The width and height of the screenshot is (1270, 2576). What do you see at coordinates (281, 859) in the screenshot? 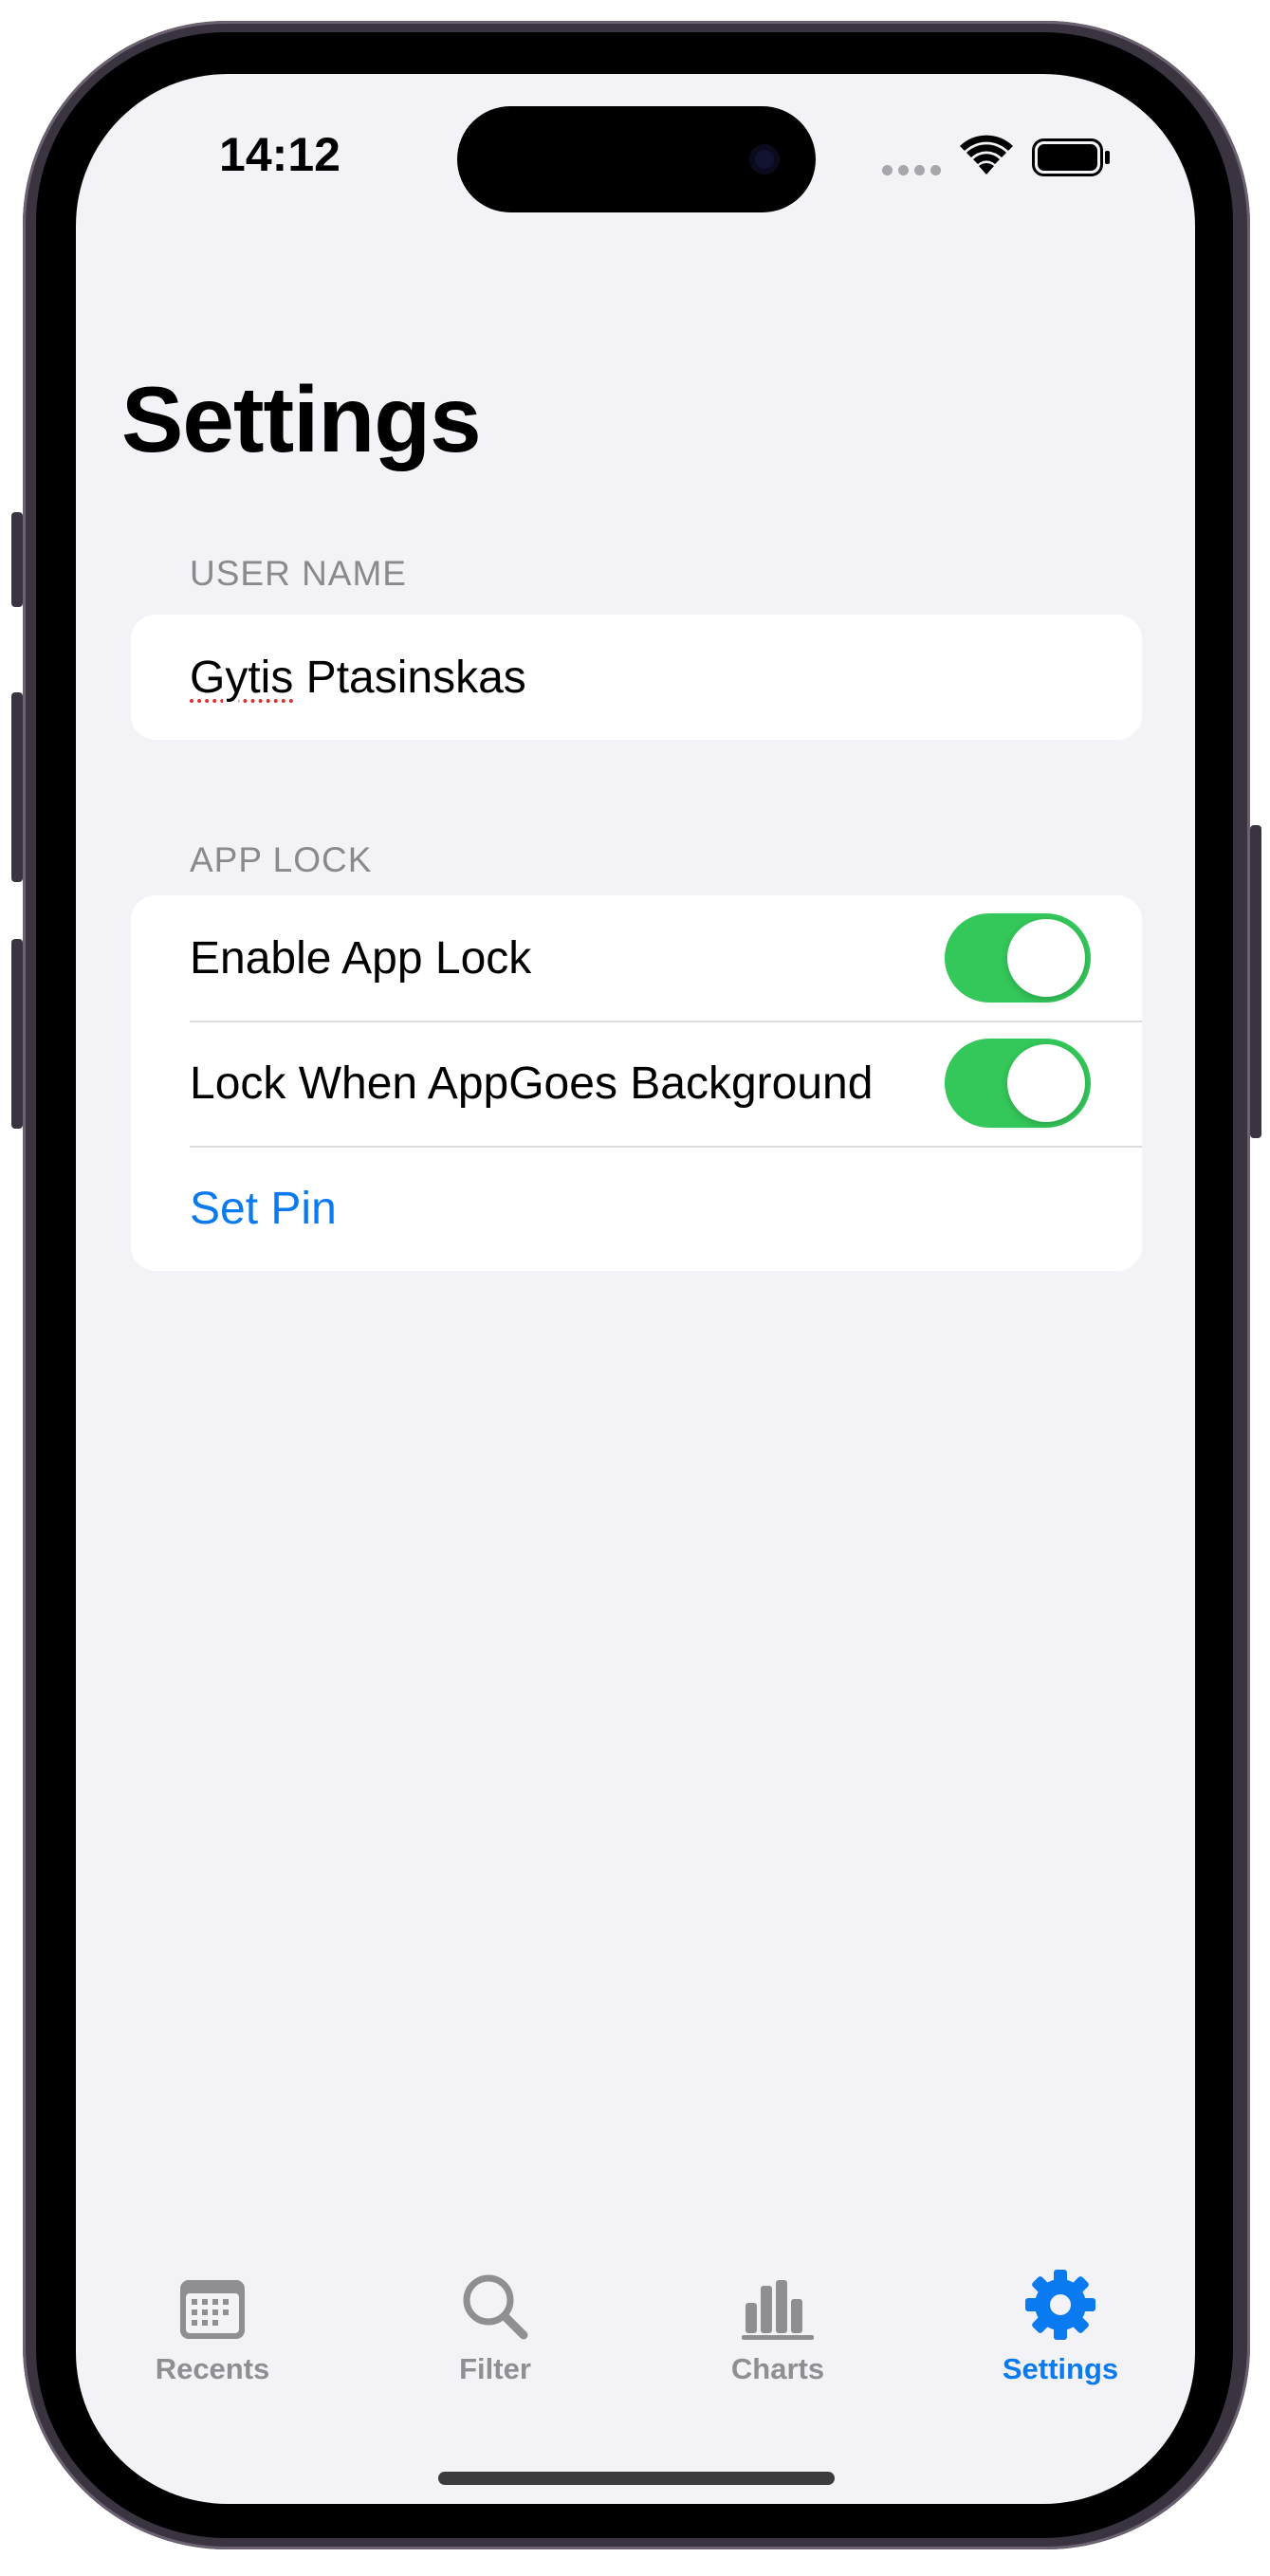
I see `section-header-app-lock: APP LOCK` at bounding box center [281, 859].